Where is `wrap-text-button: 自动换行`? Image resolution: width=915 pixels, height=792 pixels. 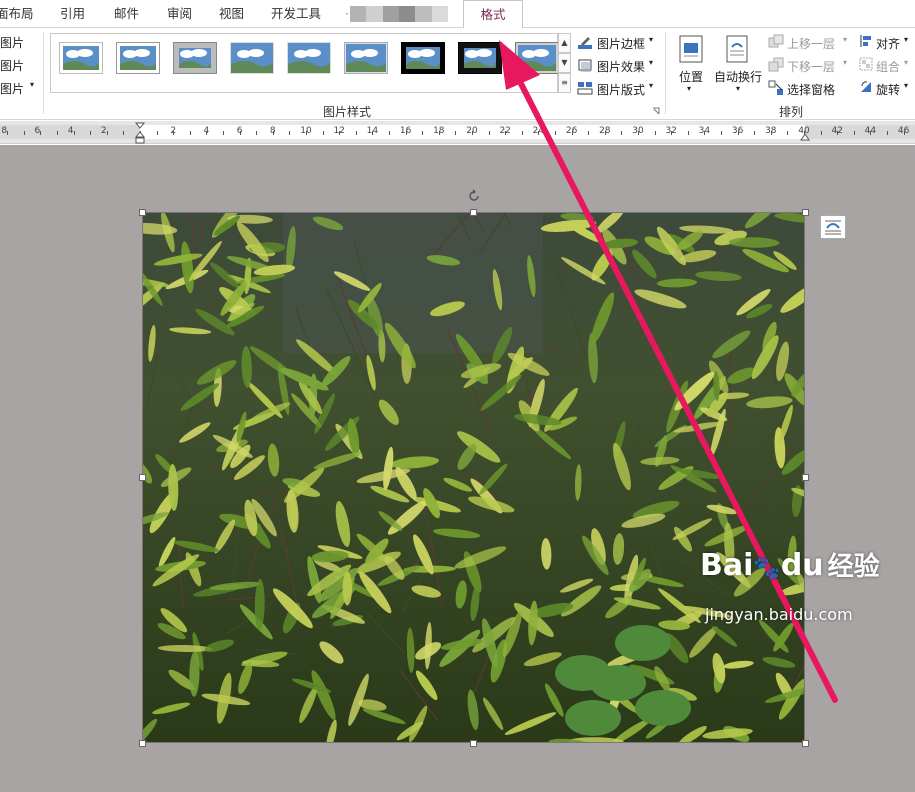
wrap-text-button: 自动换行 is located at coordinates (738, 76).